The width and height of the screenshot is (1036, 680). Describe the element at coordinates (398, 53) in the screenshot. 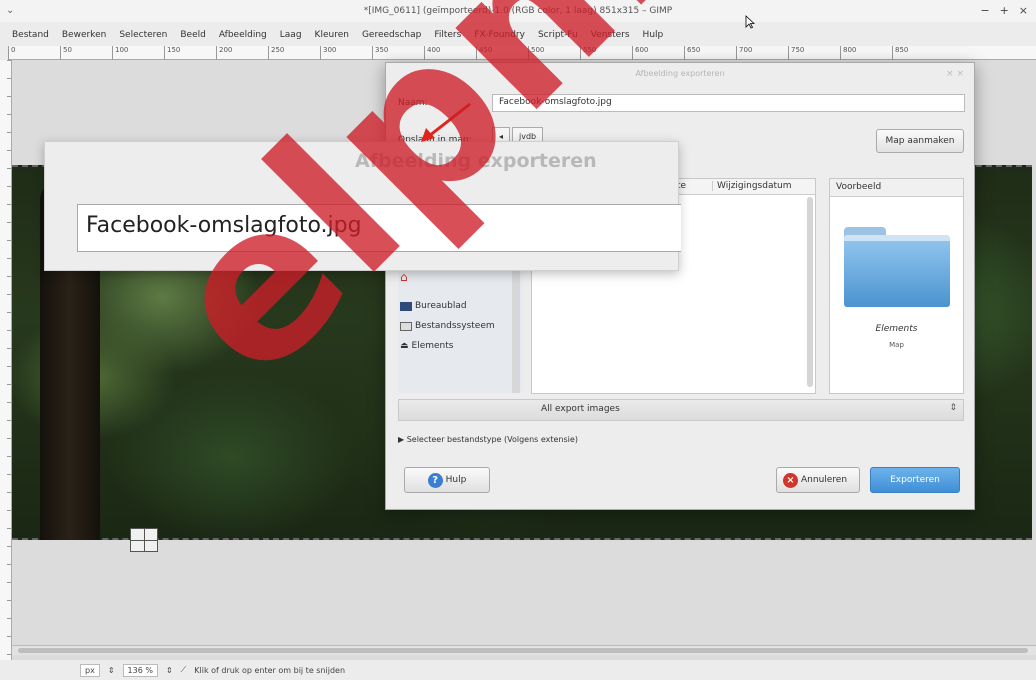

I see `ruler-tick: 350` at that location.